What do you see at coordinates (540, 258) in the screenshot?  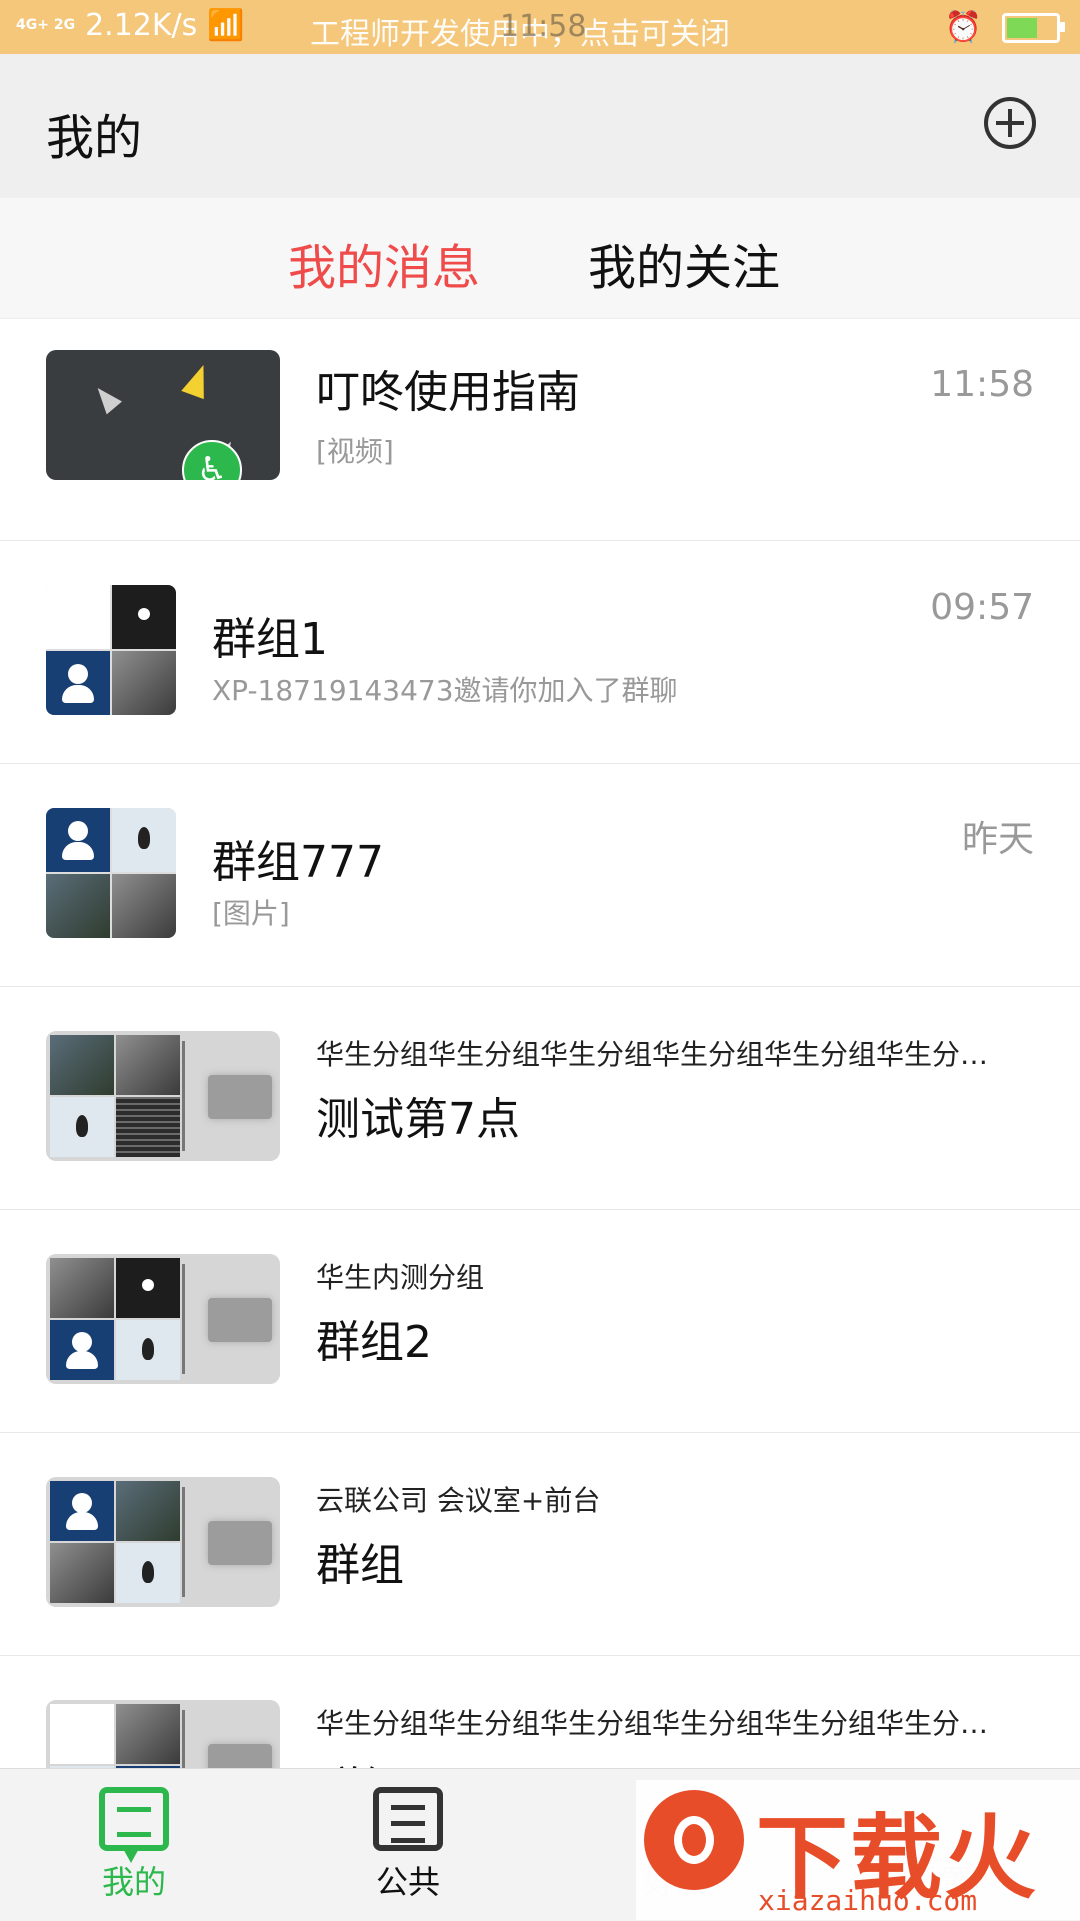 I see `tab-bar: 我的消息 我的关注` at bounding box center [540, 258].